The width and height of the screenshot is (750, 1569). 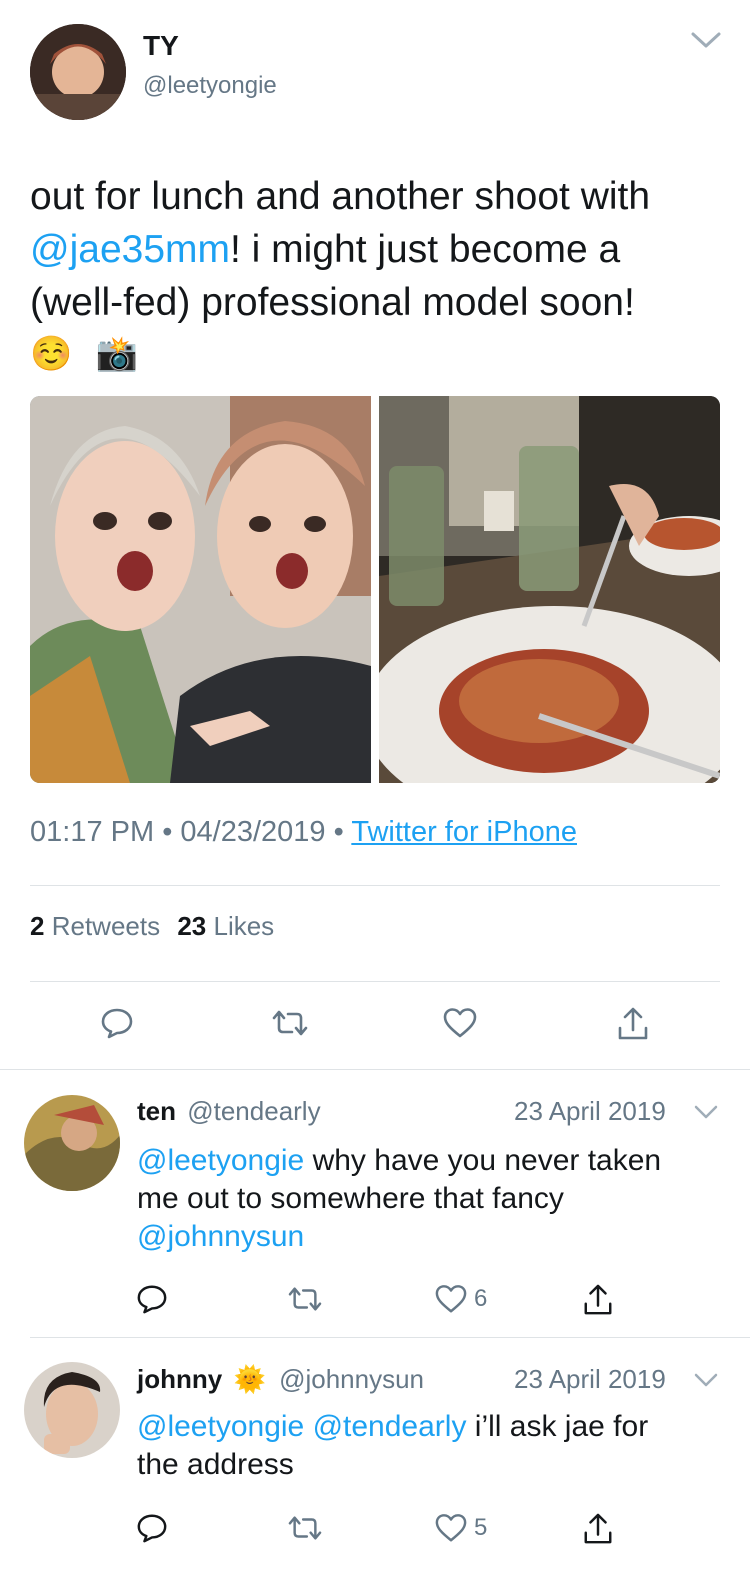 I want to click on author-avatar, so click(x=78, y=72).